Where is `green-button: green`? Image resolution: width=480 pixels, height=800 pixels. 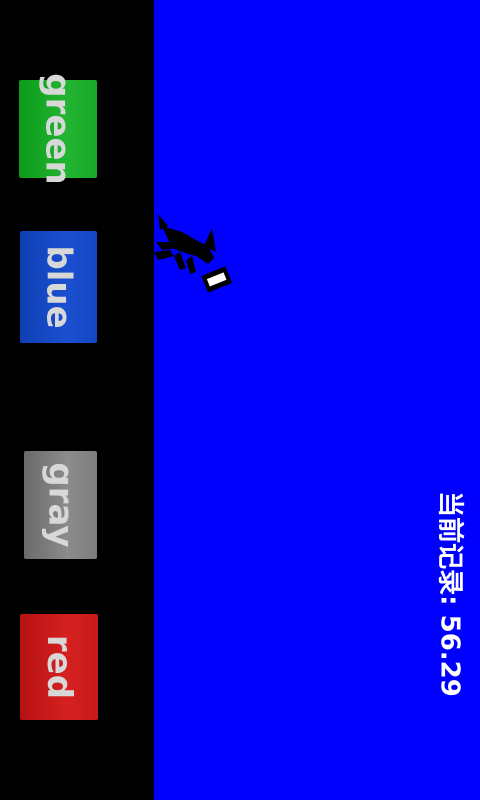
green-button: green is located at coordinates (58, 129).